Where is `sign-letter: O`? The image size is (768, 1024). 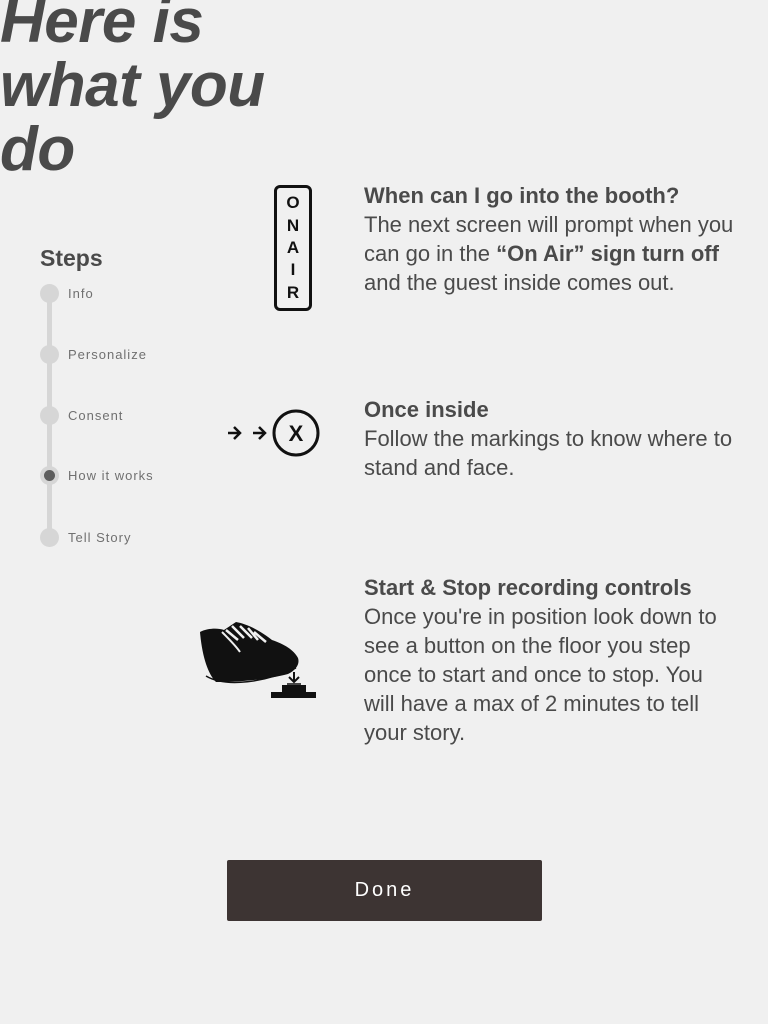 sign-letter: O is located at coordinates (293, 203).